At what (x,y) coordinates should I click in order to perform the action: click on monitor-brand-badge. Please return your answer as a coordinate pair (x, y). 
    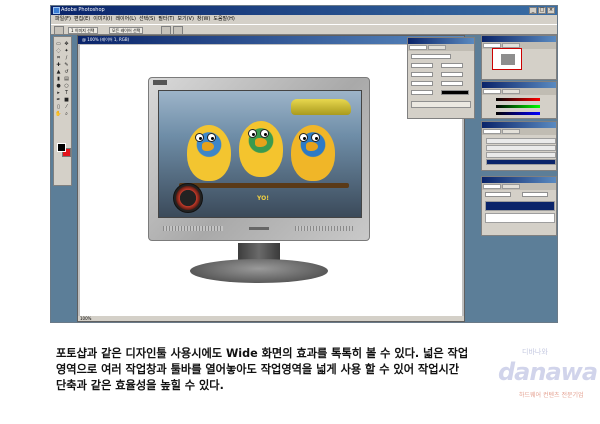
    Looking at the image, I should click on (160, 82).